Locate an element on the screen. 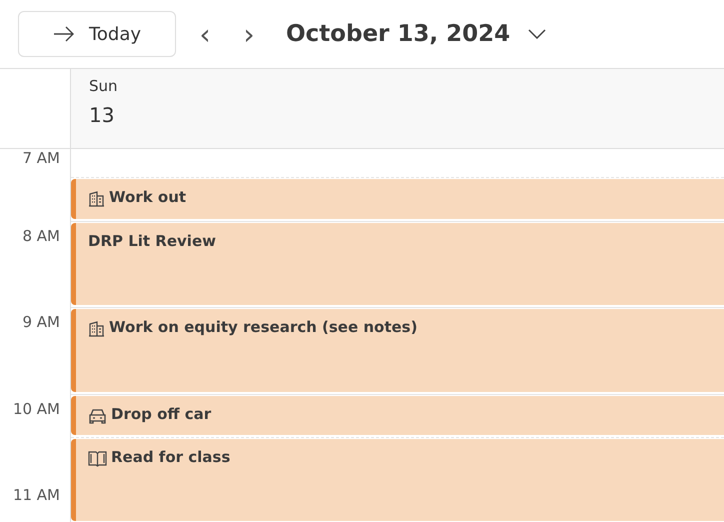  calendar-event: Drop off car is located at coordinates (397, 415).